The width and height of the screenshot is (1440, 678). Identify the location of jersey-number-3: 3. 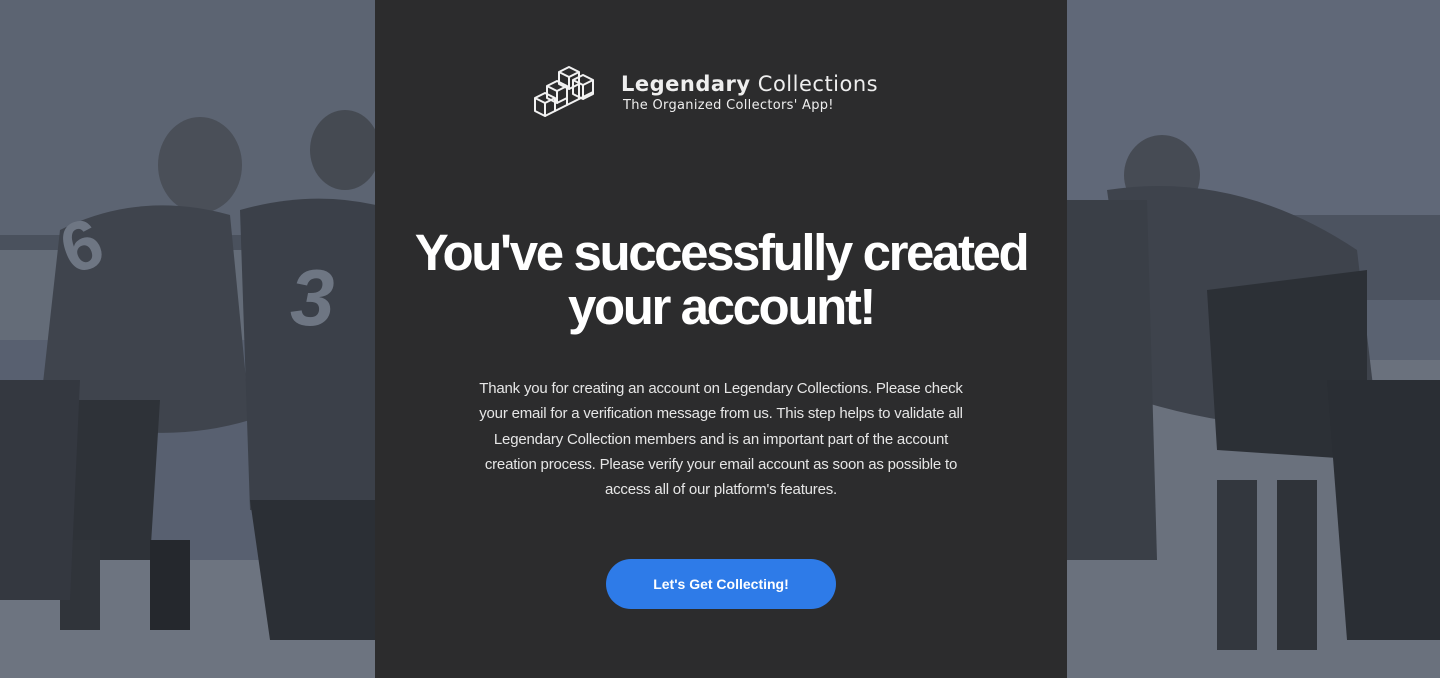
(312, 297).